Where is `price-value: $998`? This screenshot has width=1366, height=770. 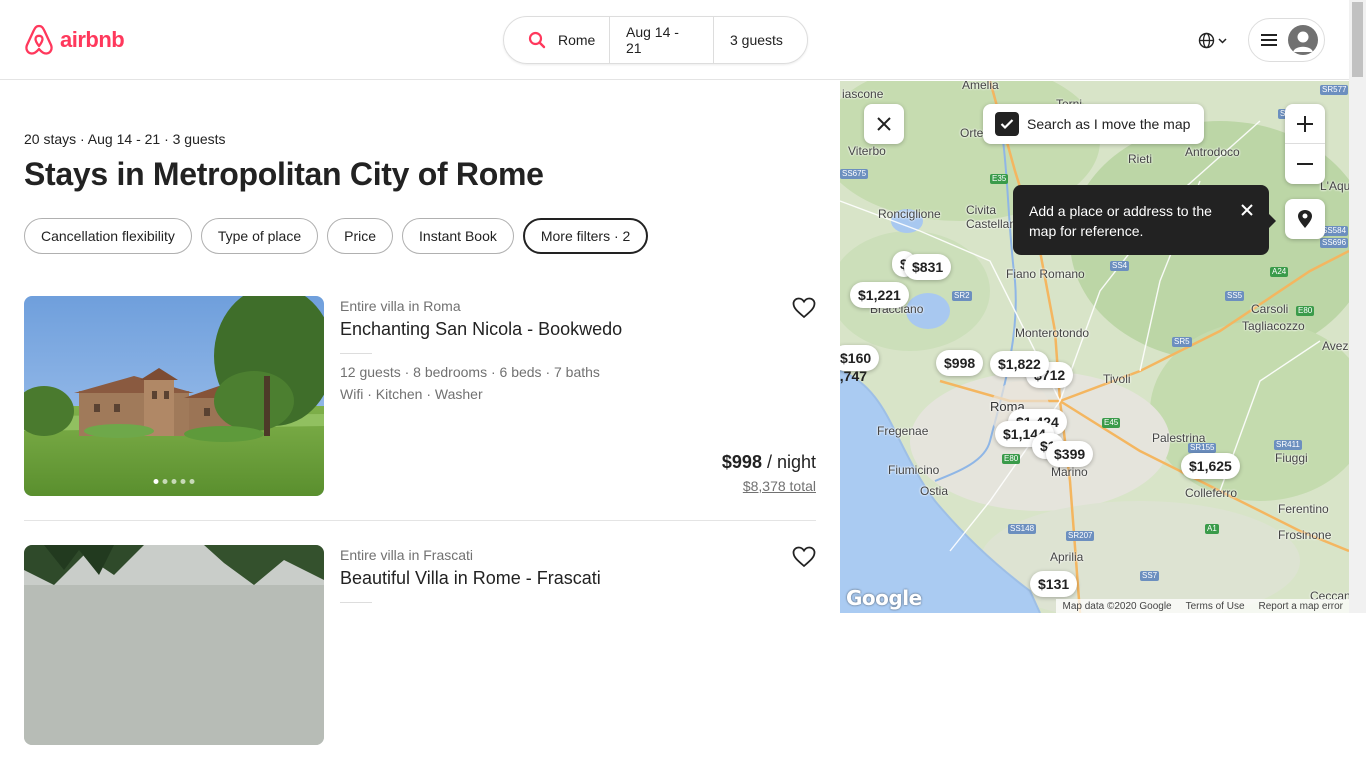 price-value: $998 is located at coordinates (741, 462).